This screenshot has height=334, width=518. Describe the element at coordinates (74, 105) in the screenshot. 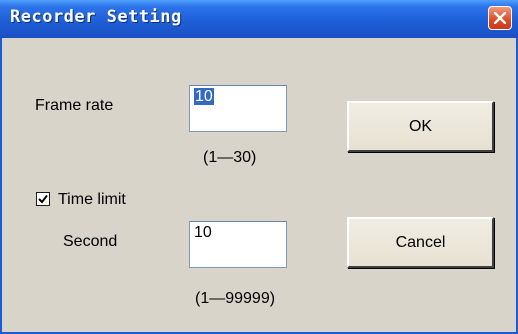

I see `frame-rate-label: Frame rate` at that location.